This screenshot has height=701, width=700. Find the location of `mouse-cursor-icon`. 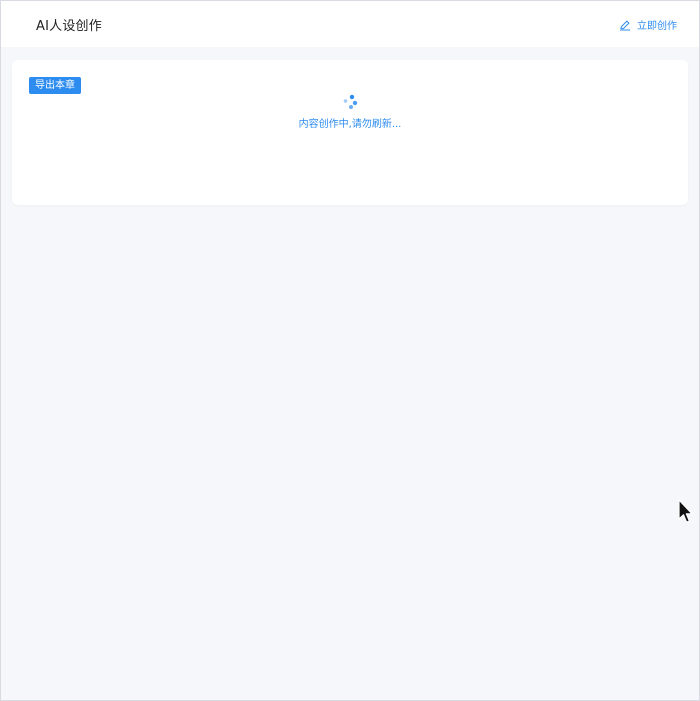

mouse-cursor-icon is located at coordinates (685, 514).